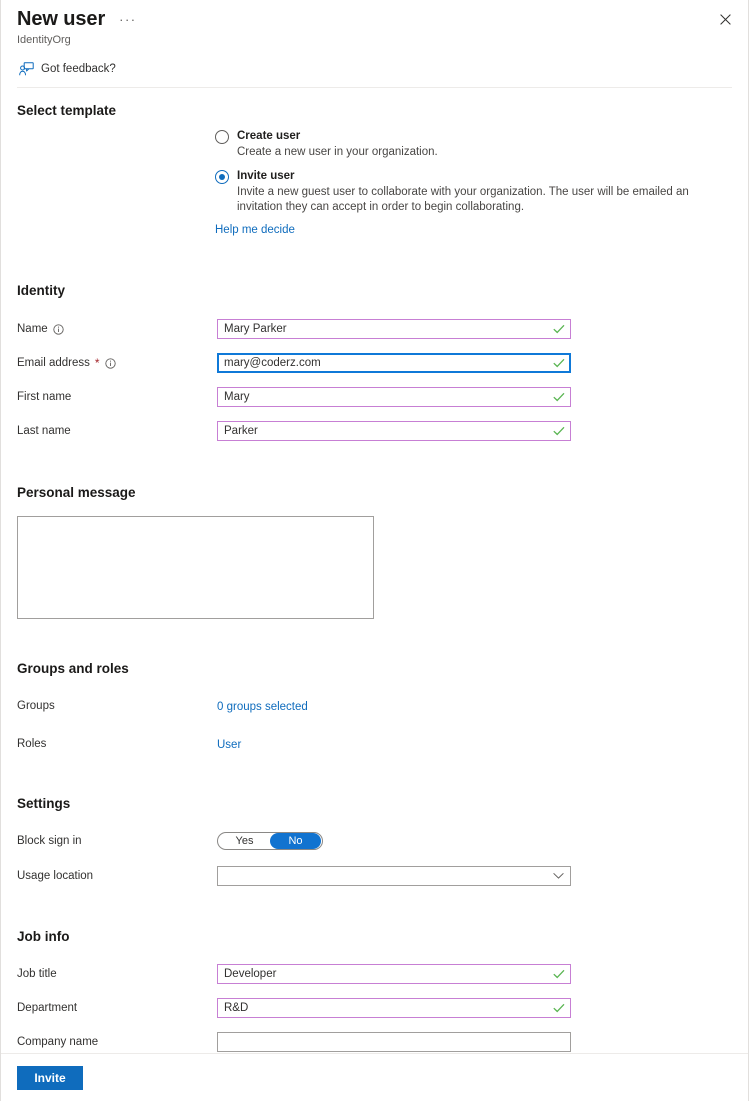 The image size is (749, 1101). What do you see at coordinates (44, 431) in the screenshot?
I see `last-name-label: Last name` at bounding box center [44, 431].